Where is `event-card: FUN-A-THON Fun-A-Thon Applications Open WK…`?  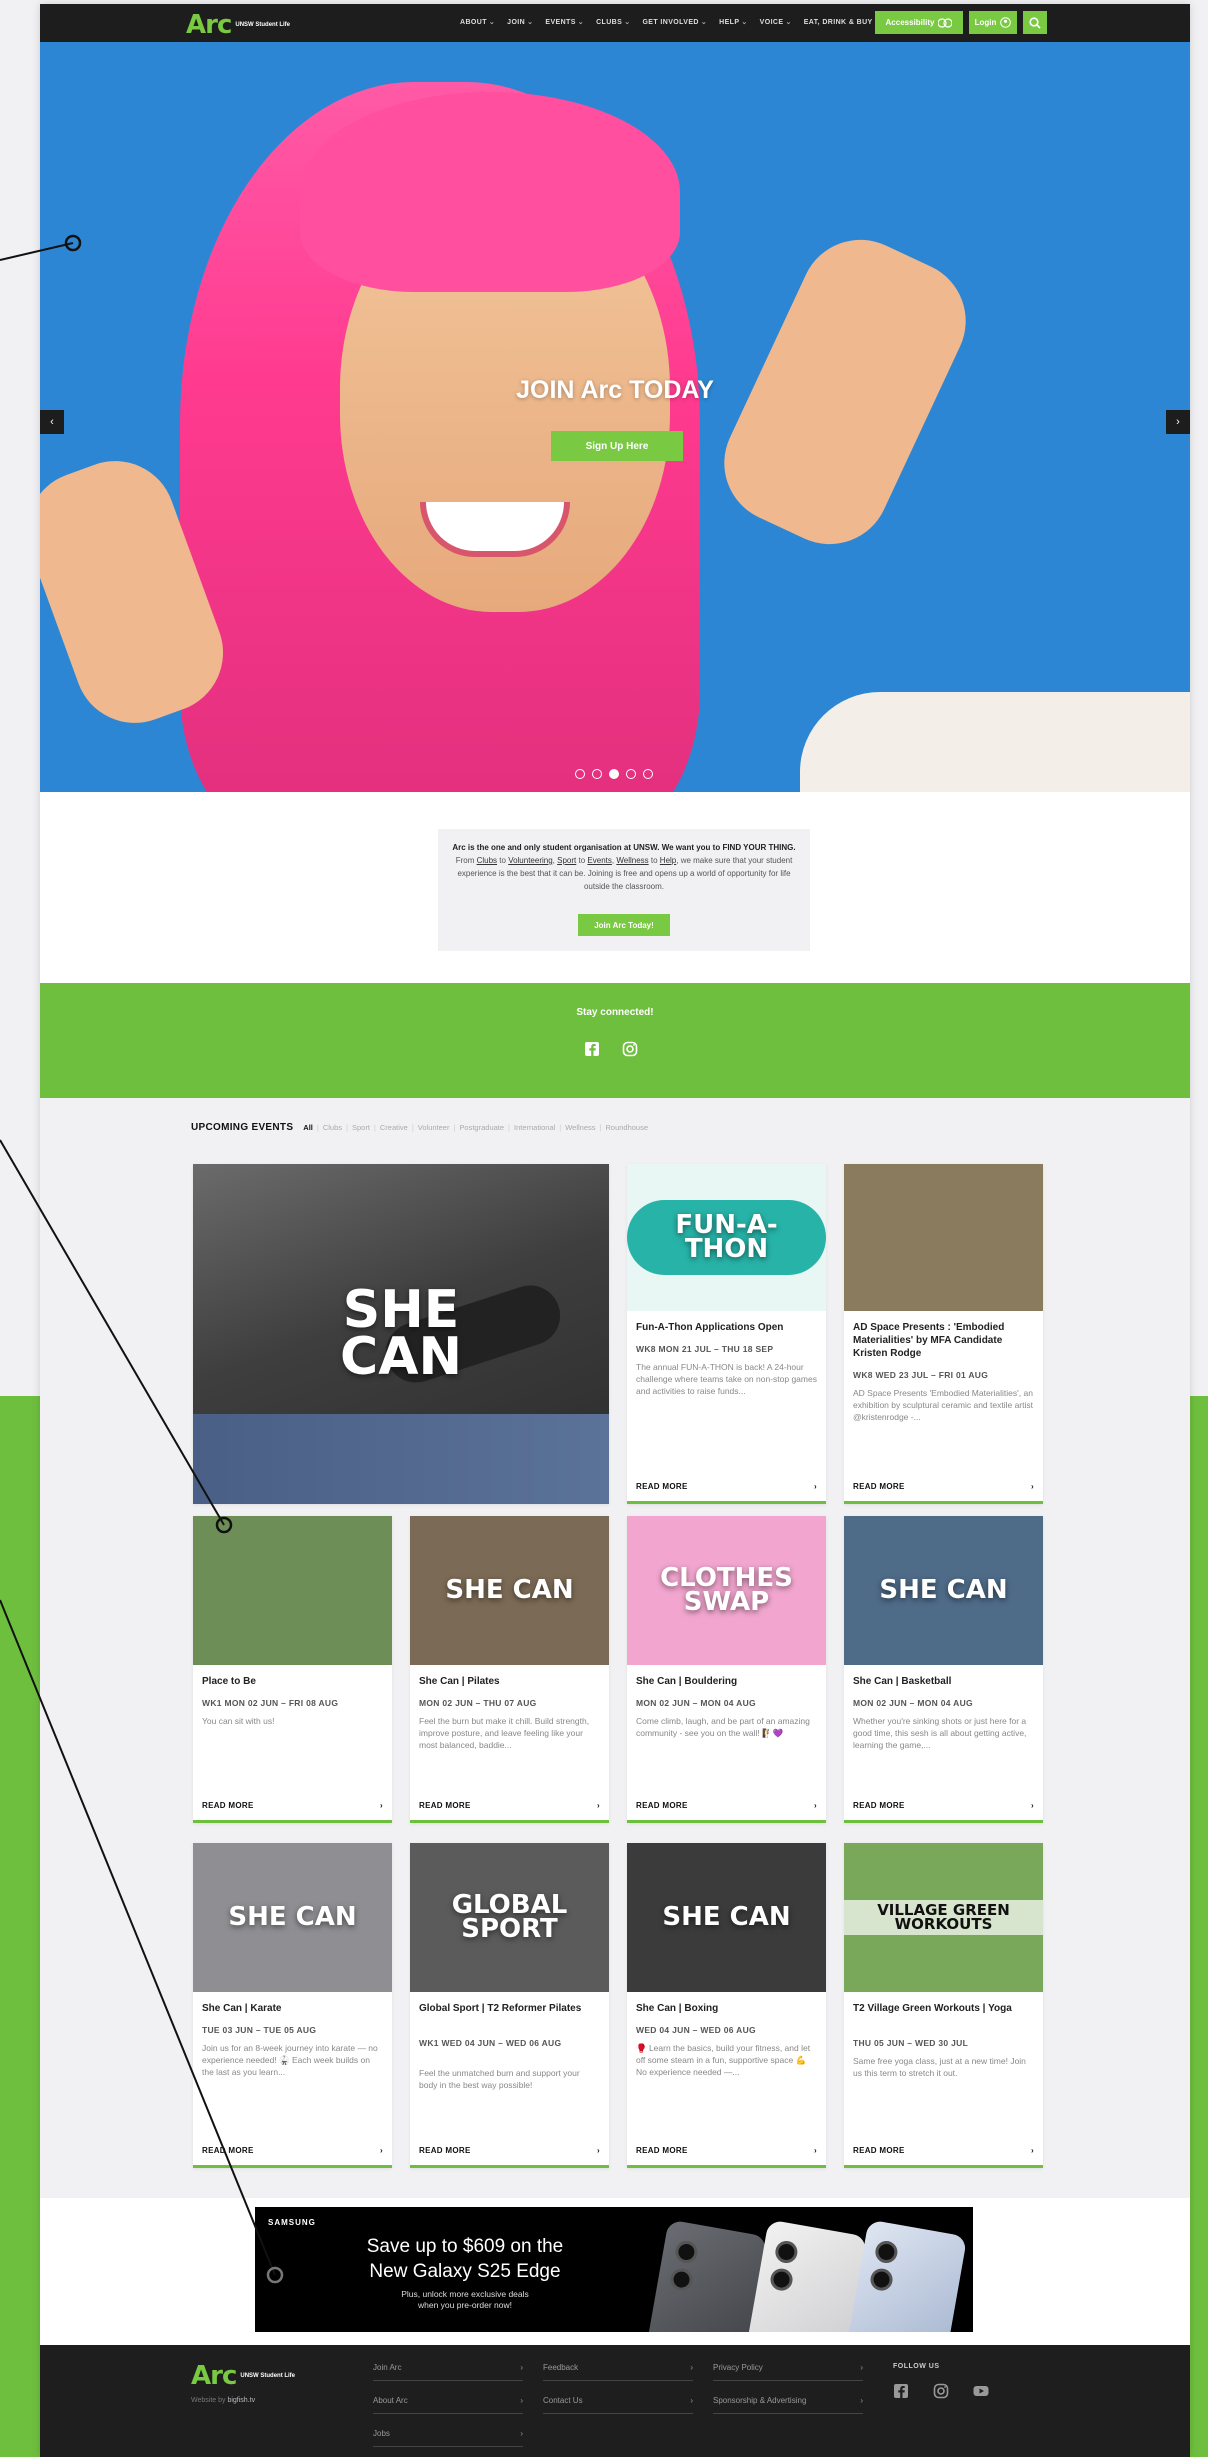
event-card: FUN-A-THON Fun-A-Thon Applications Open WK… is located at coordinates (726, 1334).